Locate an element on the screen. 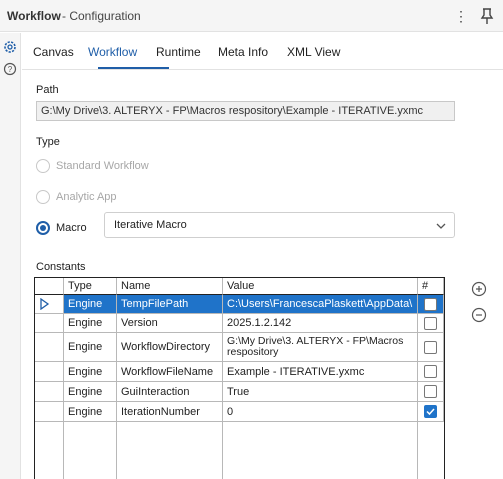  tab-xml-view: XML View is located at coordinates (313, 52).